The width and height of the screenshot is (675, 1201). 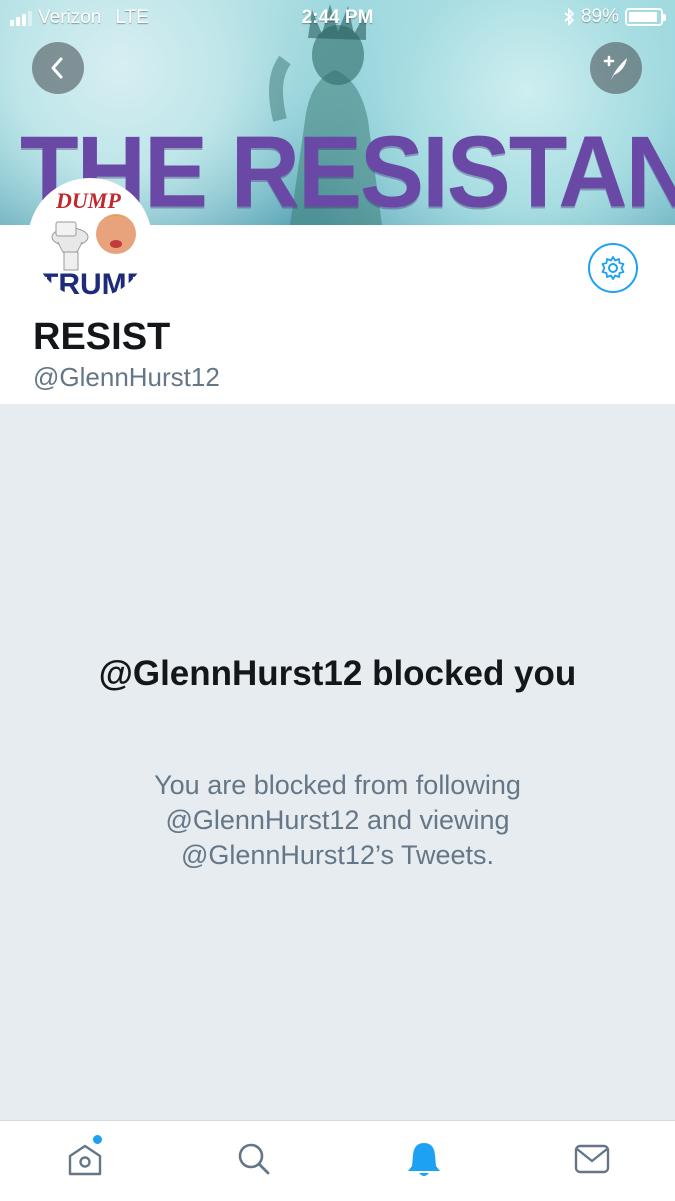 I want to click on home-icon, so click(x=85, y=1160).